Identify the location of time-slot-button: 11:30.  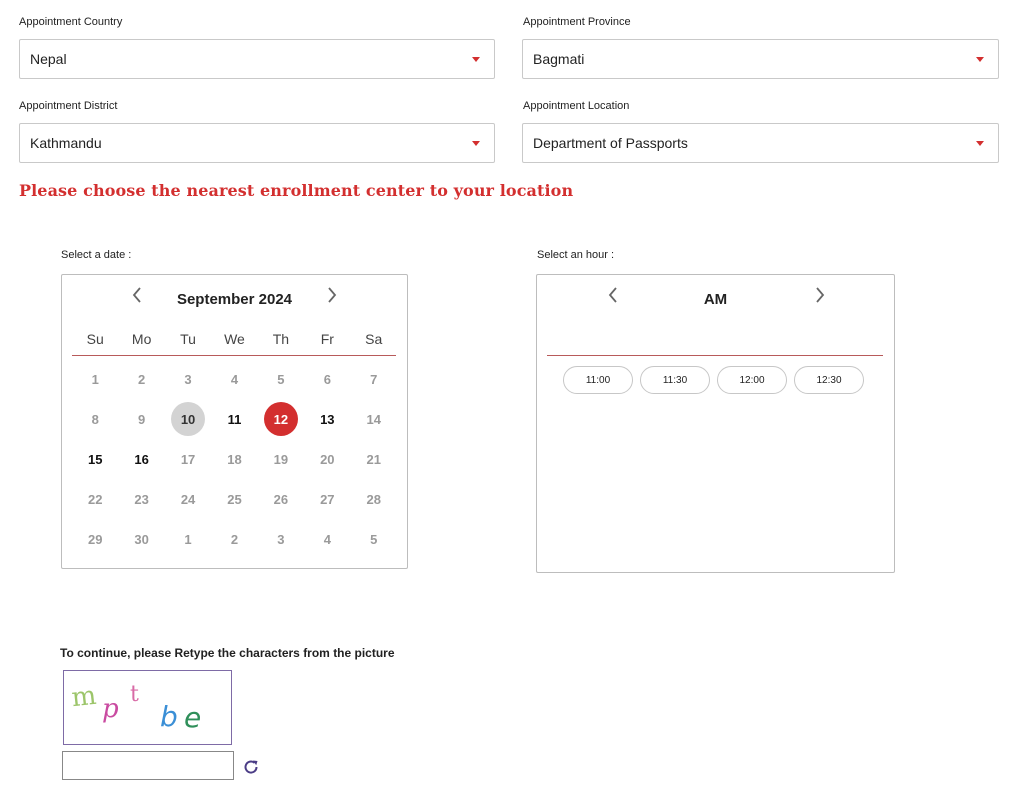
(675, 380).